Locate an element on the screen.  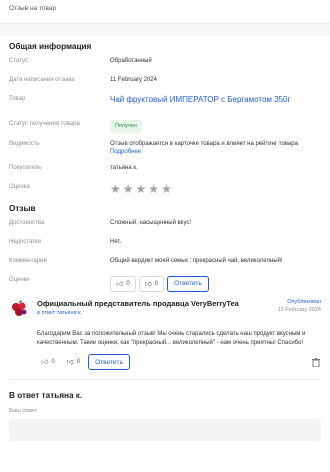
answer-title: В ответ татьяна к. is located at coordinates (46, 395).